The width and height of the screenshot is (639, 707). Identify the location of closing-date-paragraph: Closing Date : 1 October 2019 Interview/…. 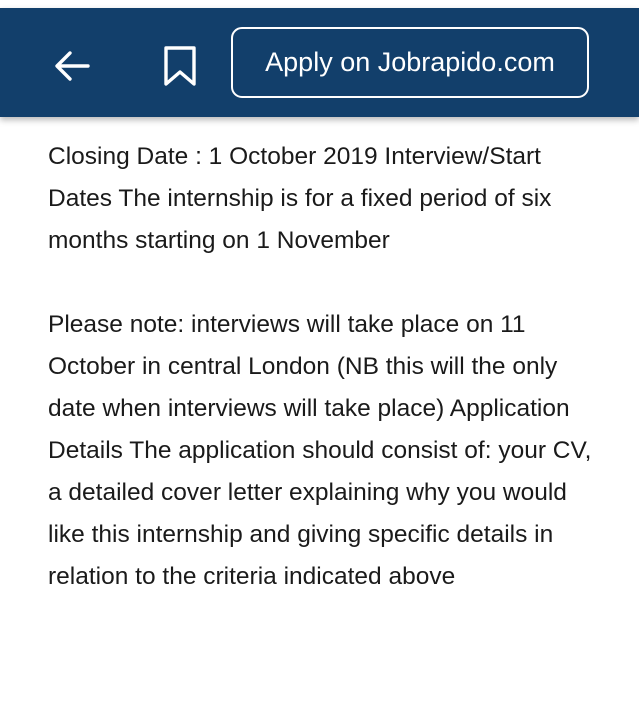
(300, 198).